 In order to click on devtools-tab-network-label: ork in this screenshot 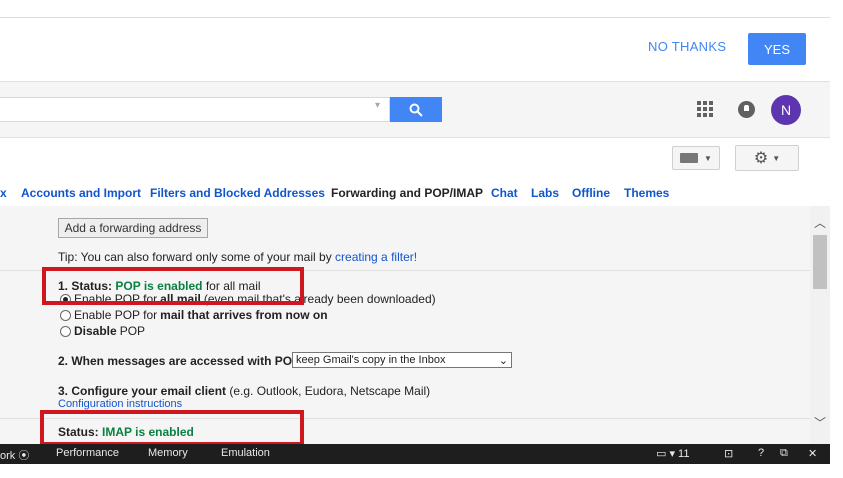, I will do `click(8, 456)`.